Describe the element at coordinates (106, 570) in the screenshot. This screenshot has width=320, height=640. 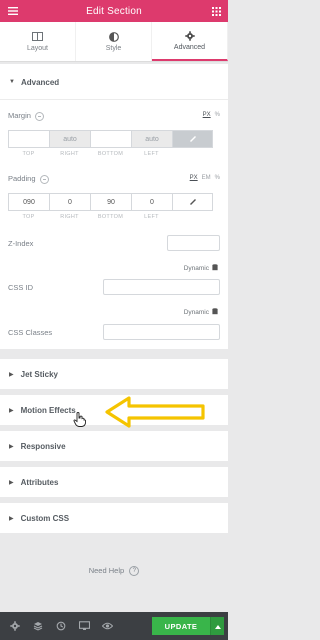
I see `need-help-label: Need Help` at that location.